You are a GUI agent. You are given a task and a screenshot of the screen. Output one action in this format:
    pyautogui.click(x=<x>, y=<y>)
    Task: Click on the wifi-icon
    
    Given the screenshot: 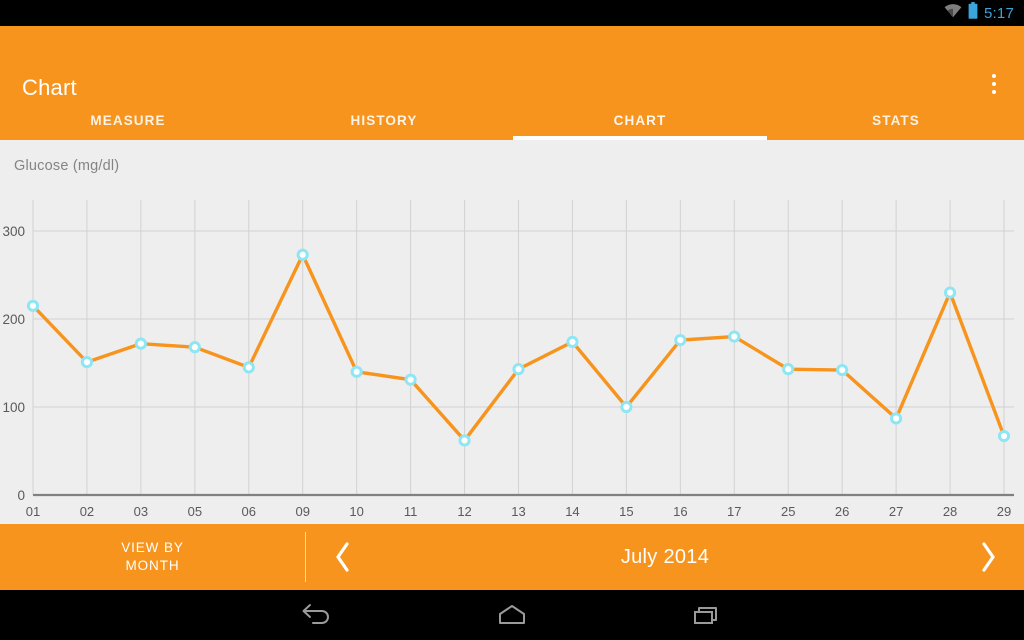 What is the action you would take?
    pyautogui.click(x=953, y=13)
    